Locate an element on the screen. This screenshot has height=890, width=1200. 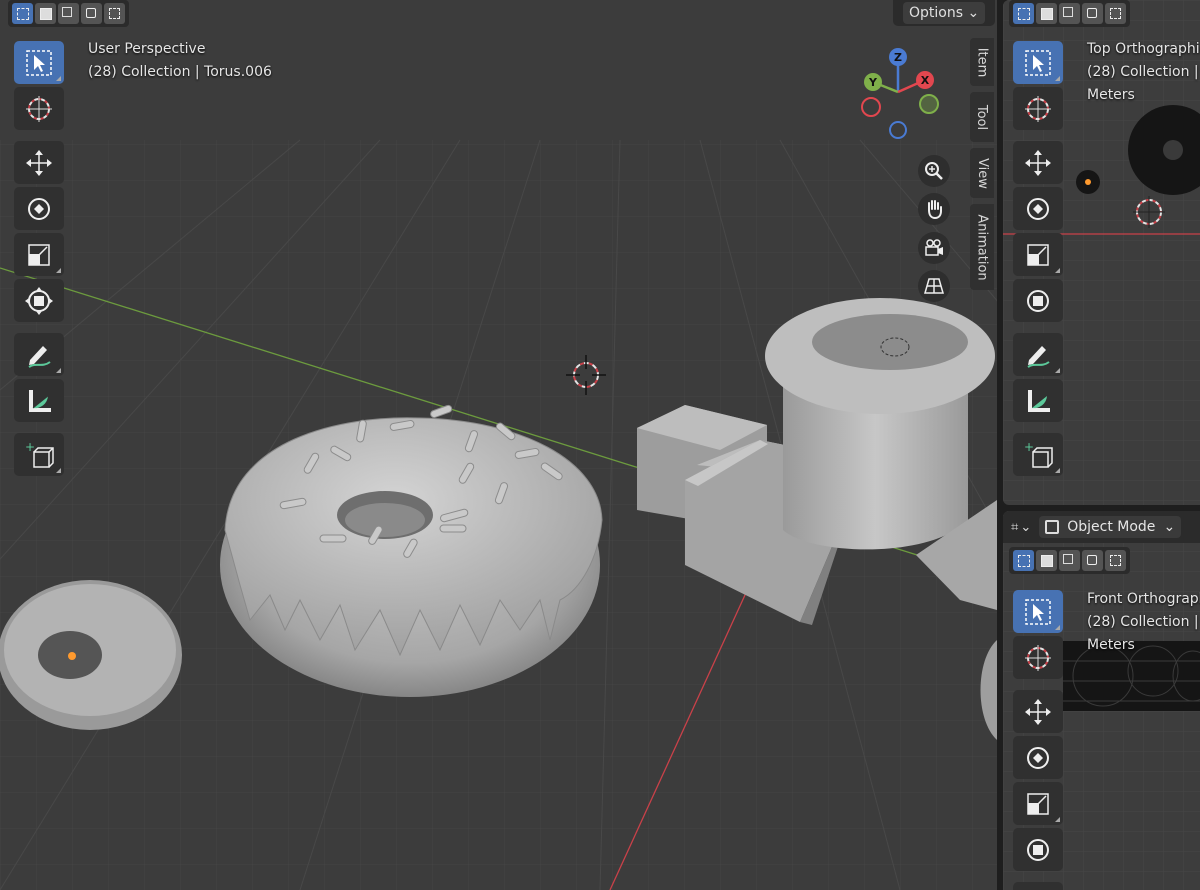
pan-button is located at coordinates (934, 209).